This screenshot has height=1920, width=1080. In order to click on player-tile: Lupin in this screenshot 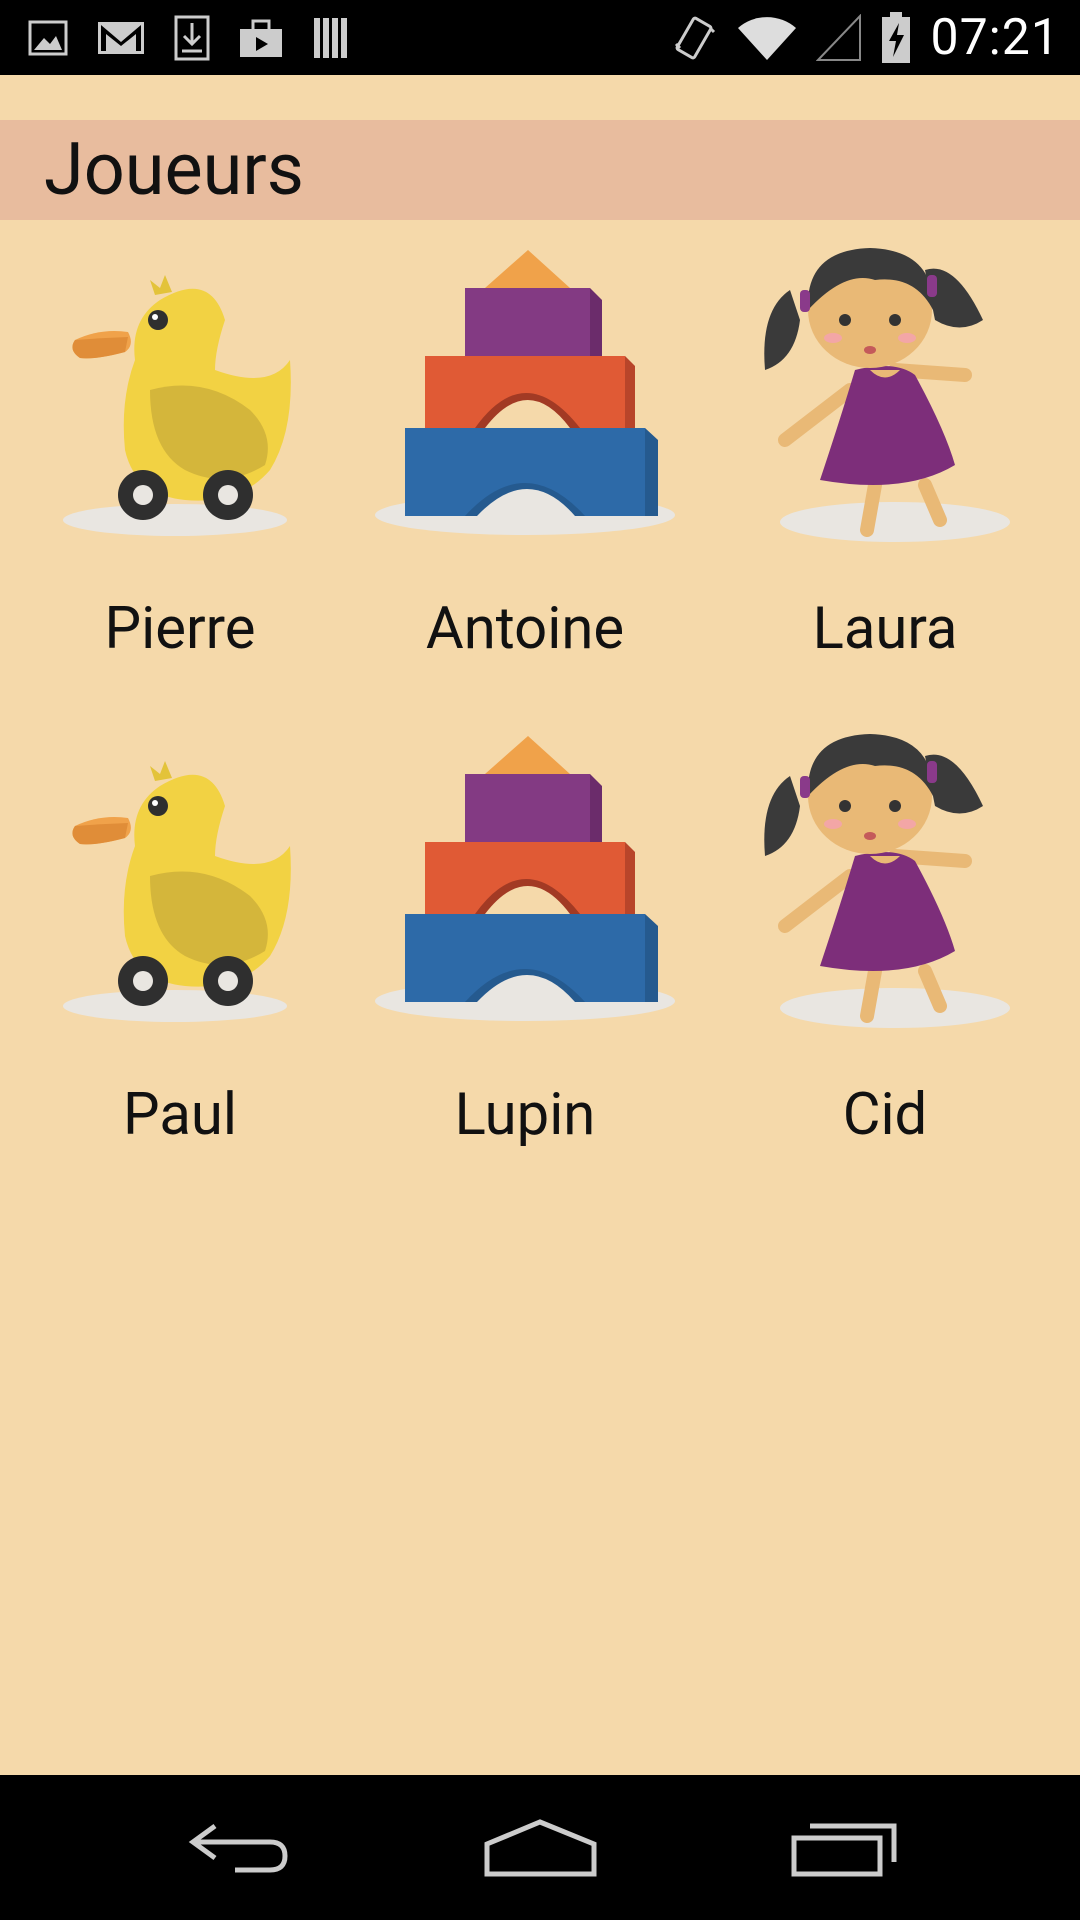, I will do `click(525, 949)`.